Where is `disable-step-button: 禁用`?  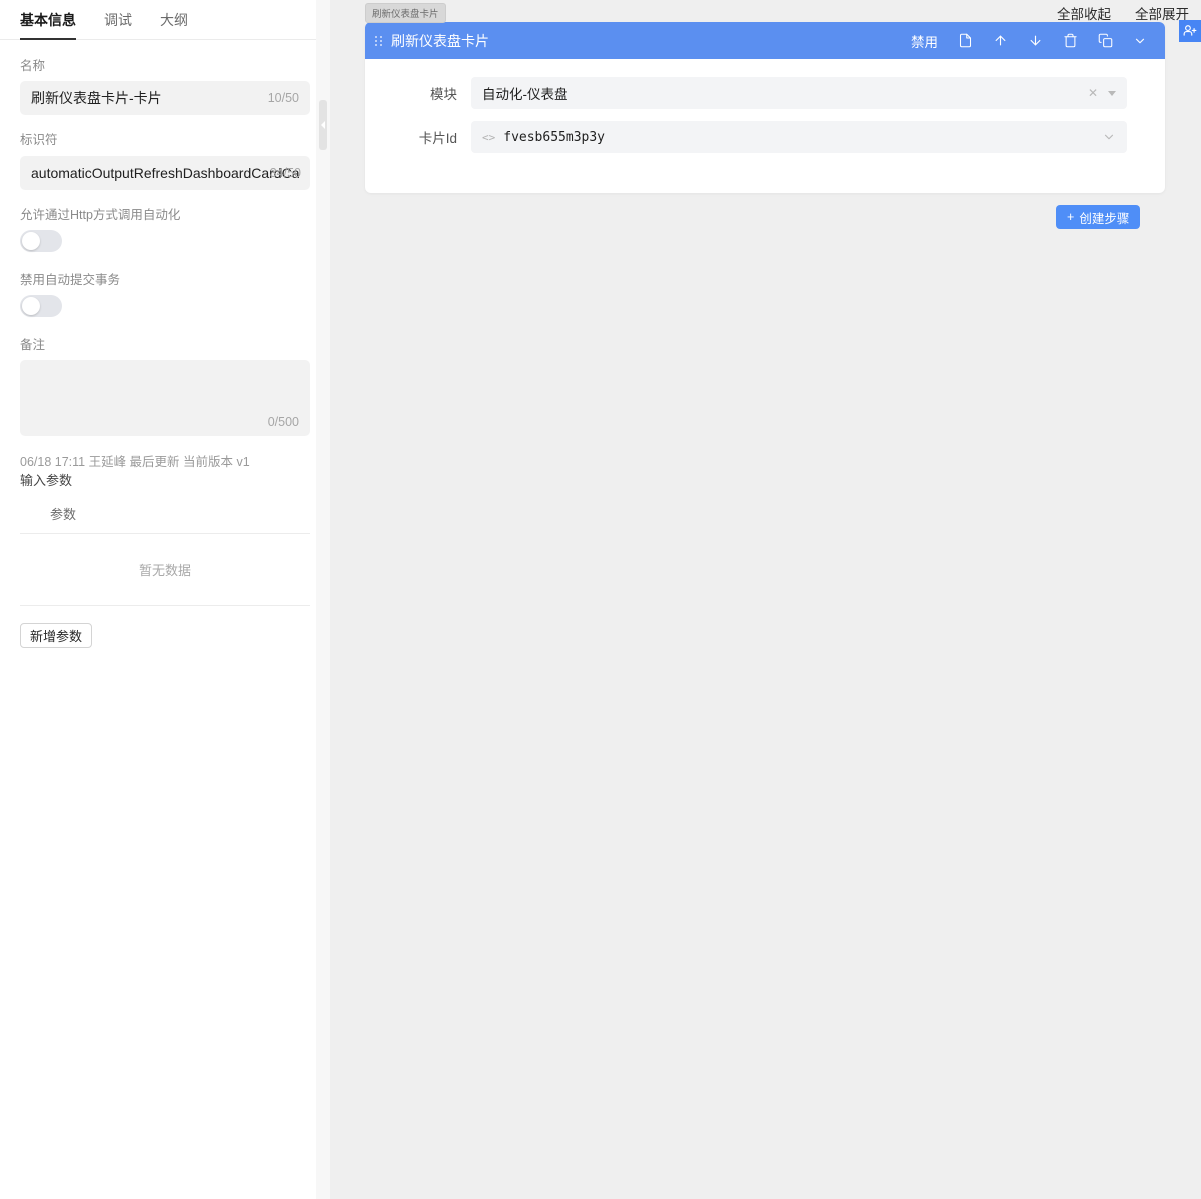
disable-step-button: 禁用 is located at coordinates (924, 41).